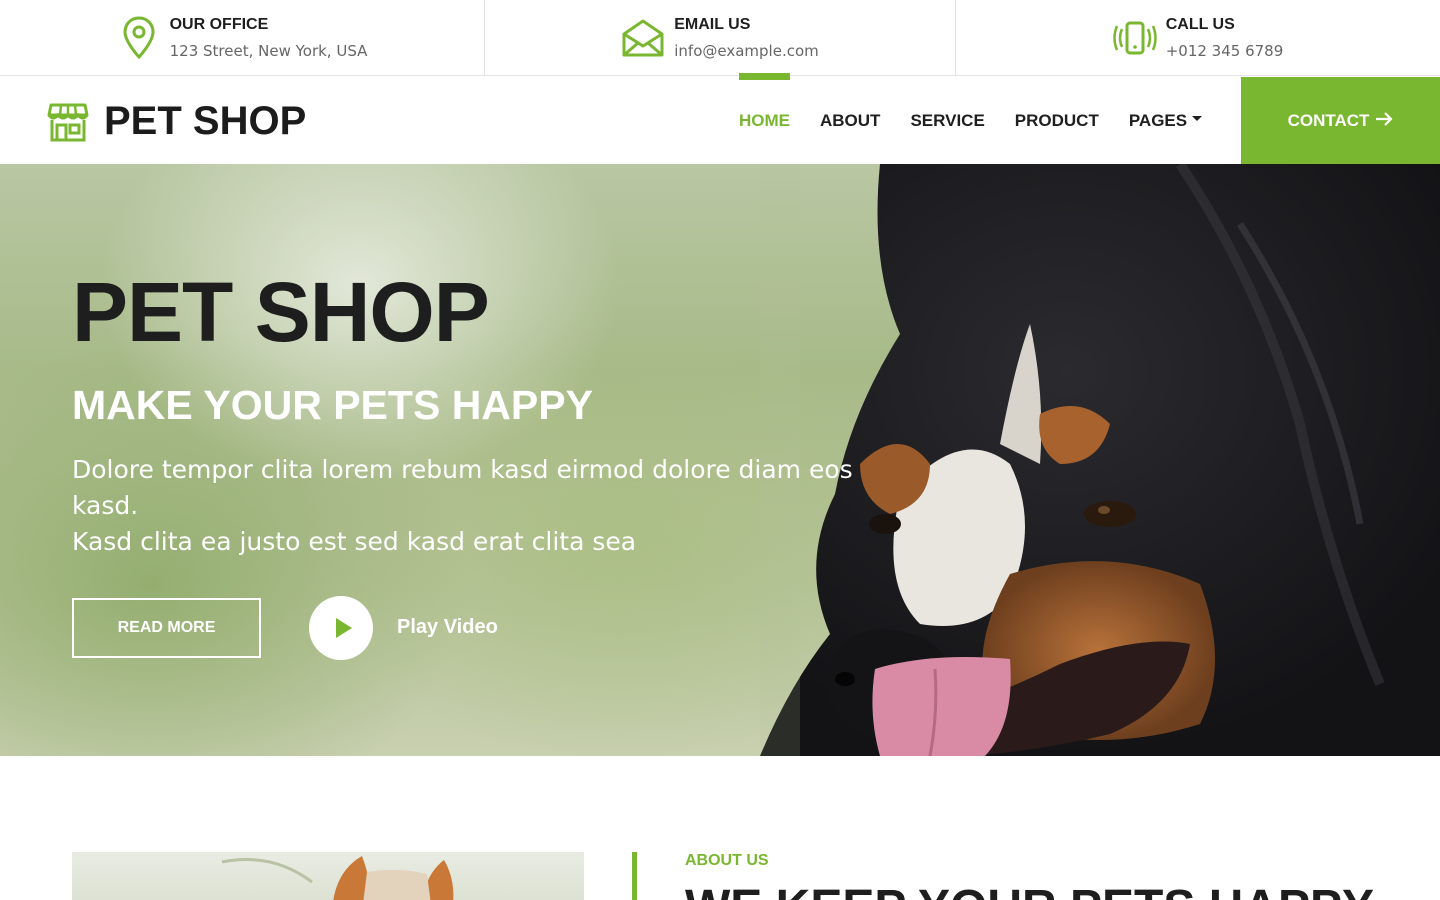 The height and width of the screenshot is (900, 1440). I want to click on nav-item-home: HOME, so click(764, 118).